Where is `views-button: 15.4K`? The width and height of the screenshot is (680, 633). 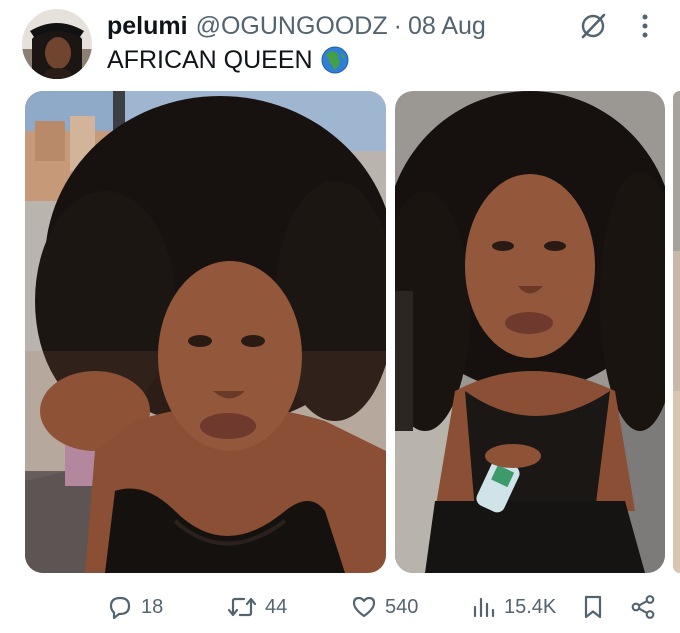
views-button: 15.4K is located at coordinates (514, 607).